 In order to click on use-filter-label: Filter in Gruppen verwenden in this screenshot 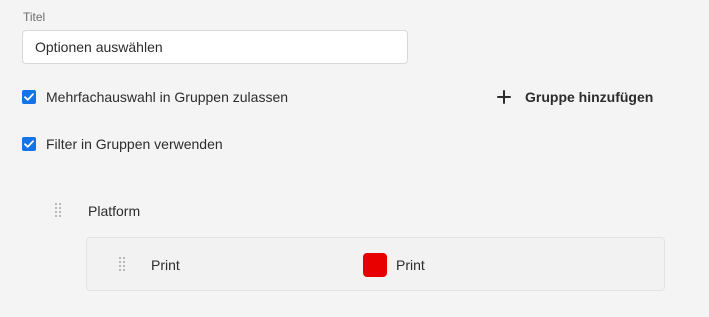, I will do `click(134, 144)`.